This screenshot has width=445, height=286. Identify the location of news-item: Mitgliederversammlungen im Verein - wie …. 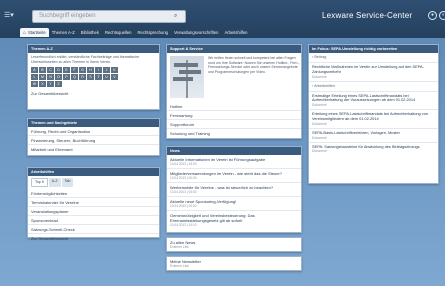
(234, 176).